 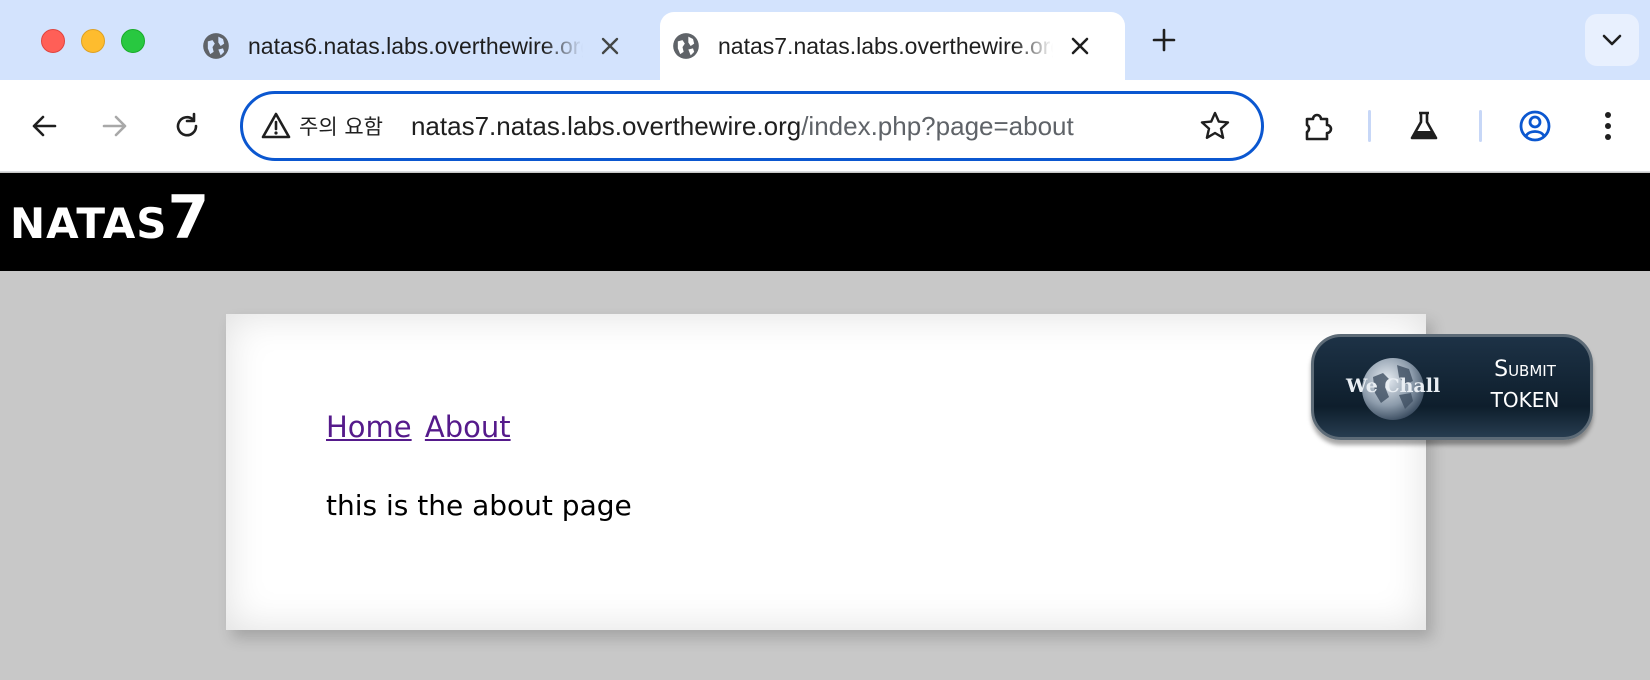 I want to click on more-menu-button, so click(x=1608, y=126).